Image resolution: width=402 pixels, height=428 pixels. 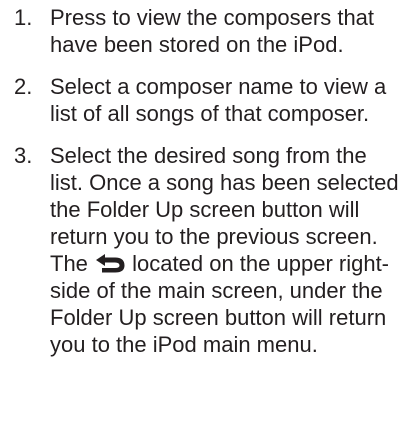 I want to click on u-turn-back-arrow-icon, so click(x=110, y=263).